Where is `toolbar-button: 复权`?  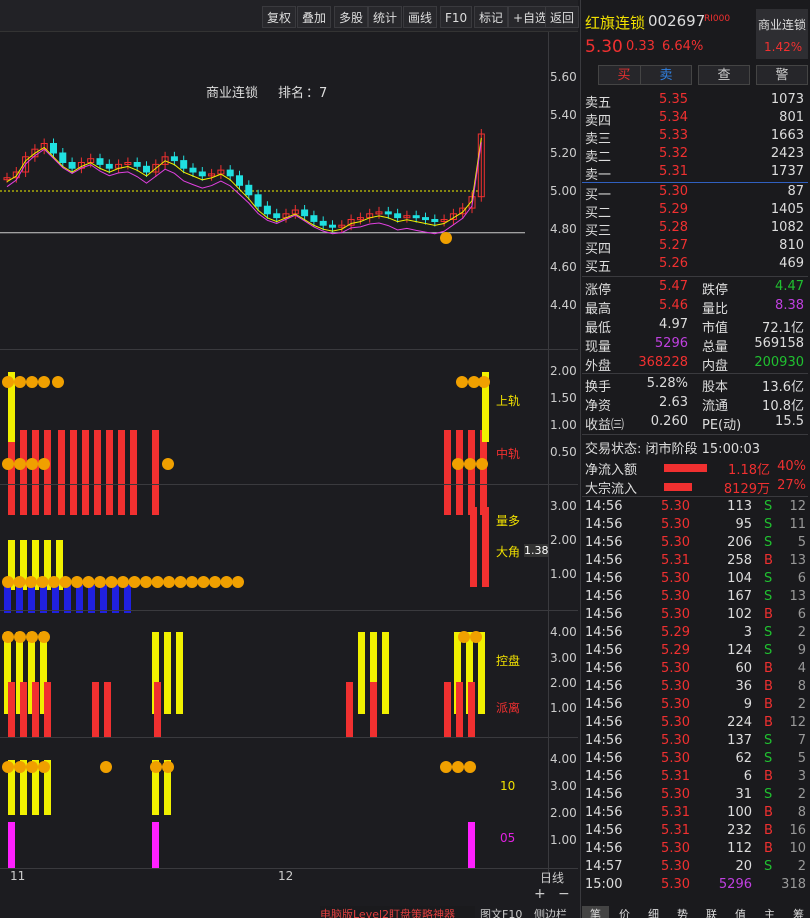 toolbar-button: 复权 is located at coordinates (279, 17).